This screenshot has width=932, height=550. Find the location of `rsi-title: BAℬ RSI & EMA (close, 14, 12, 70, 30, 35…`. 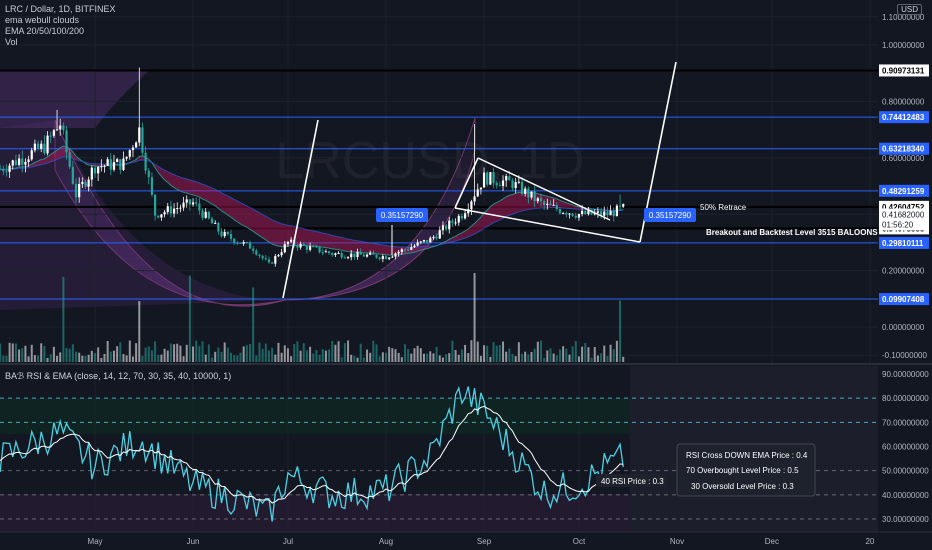

rsi-title: BAℬ RSI & EMA (close, 14, 12, 70, 30, 35… is located at coordinates (118, 376).